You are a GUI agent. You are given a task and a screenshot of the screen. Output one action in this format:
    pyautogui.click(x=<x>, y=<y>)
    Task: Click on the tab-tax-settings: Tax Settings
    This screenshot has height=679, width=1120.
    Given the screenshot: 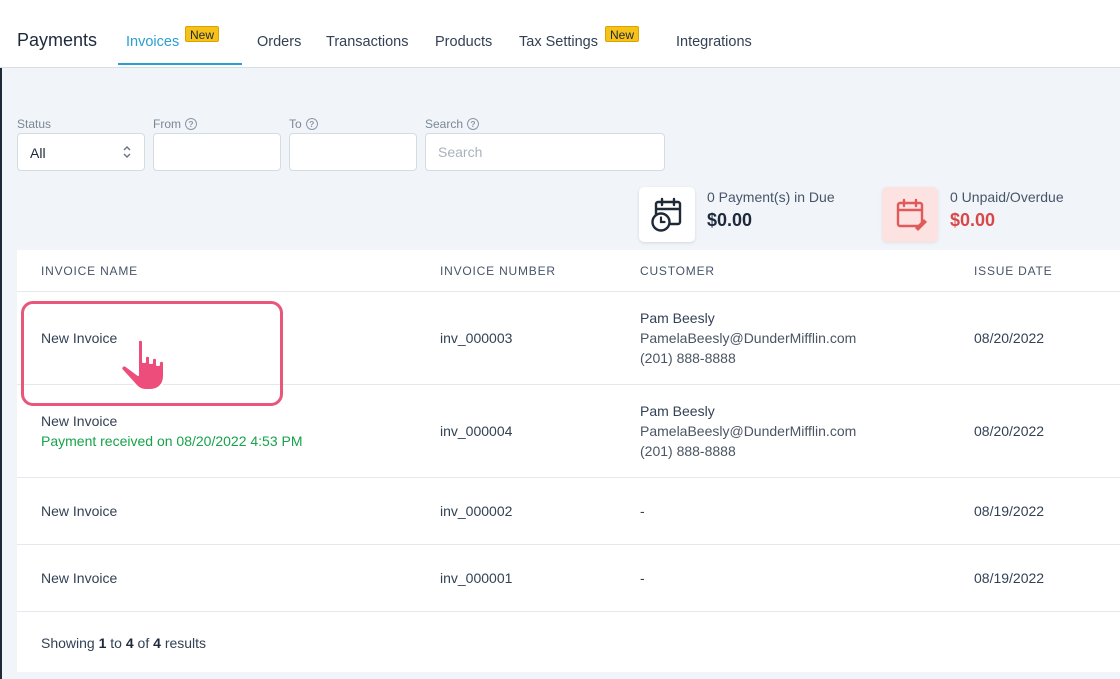 What is the action you would take?
    pyautogui.click(x=558, y=42)
    